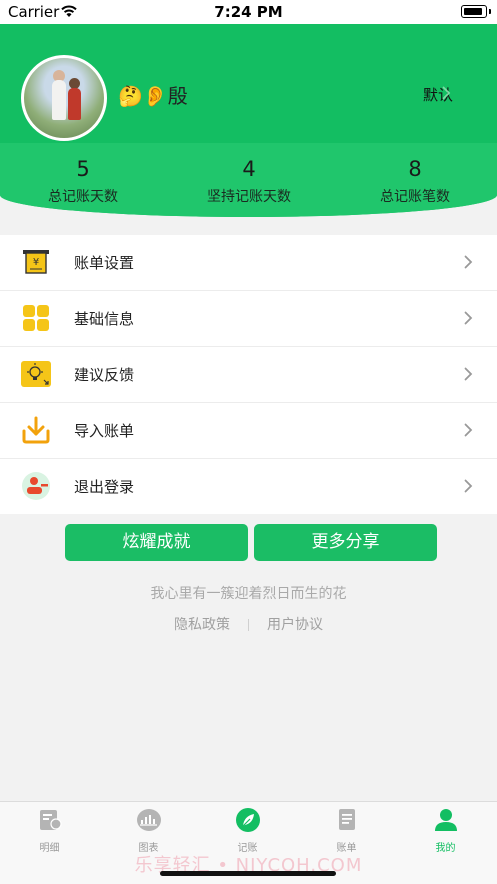  Describe the element at coordinates (248, 594) in the screenshot. I see `motto-text: 我心里有一簇迎着烈日而生的花` at that location.